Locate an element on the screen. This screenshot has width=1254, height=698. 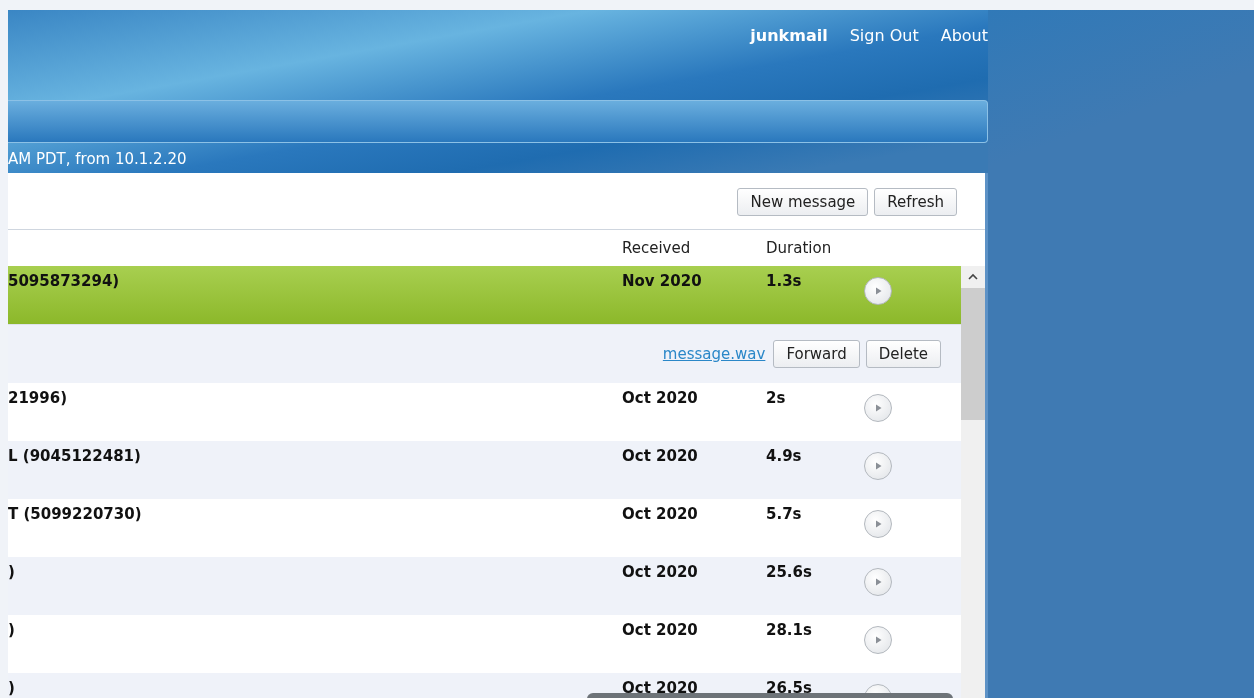
message-row: ) Oct 2020 25.6s is located at coordinates (484, 586).